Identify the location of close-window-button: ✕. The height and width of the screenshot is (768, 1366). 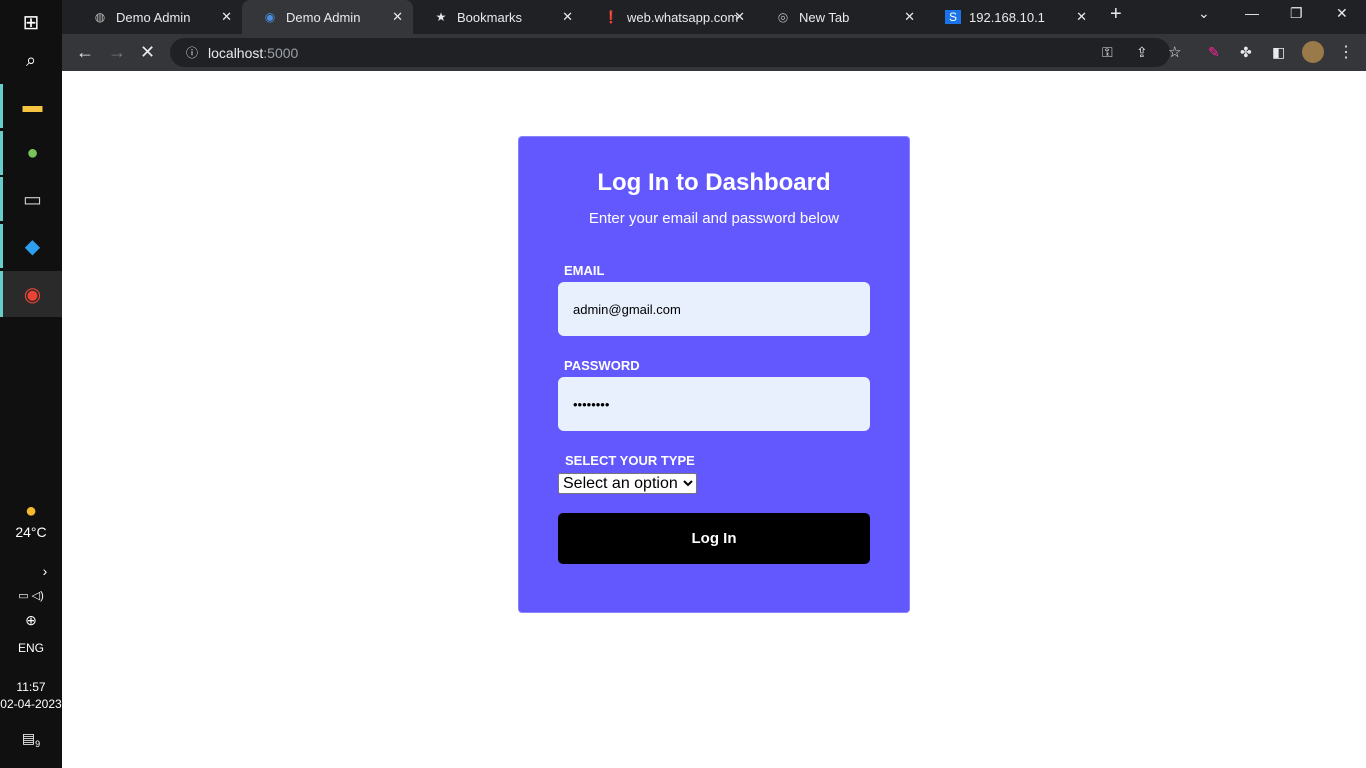
(1342, 13).